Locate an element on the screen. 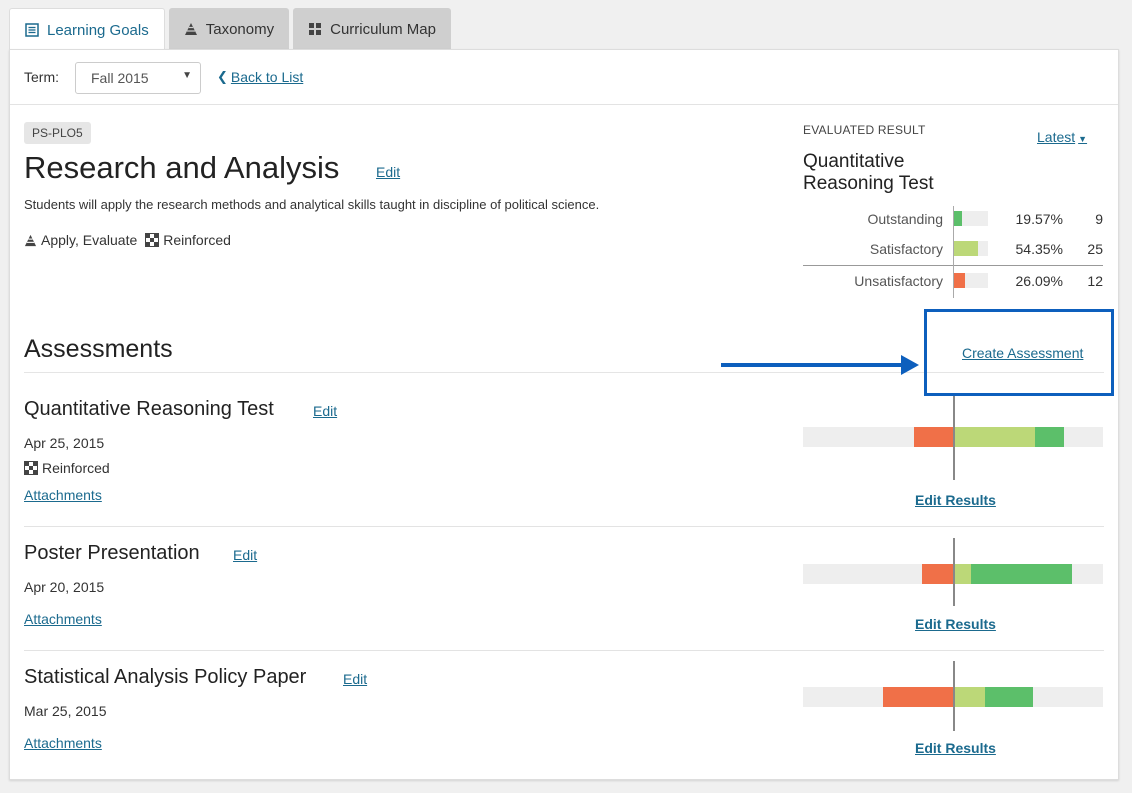 This screenshot has height=793, width=1132. tab-learning-goals: Learning Goals is located at coordinates (87, 29).